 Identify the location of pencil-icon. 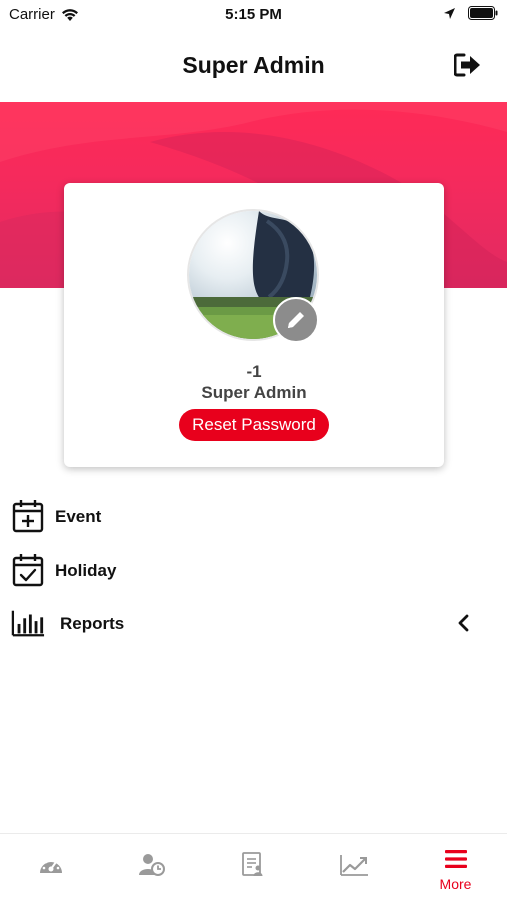
(296, 320).